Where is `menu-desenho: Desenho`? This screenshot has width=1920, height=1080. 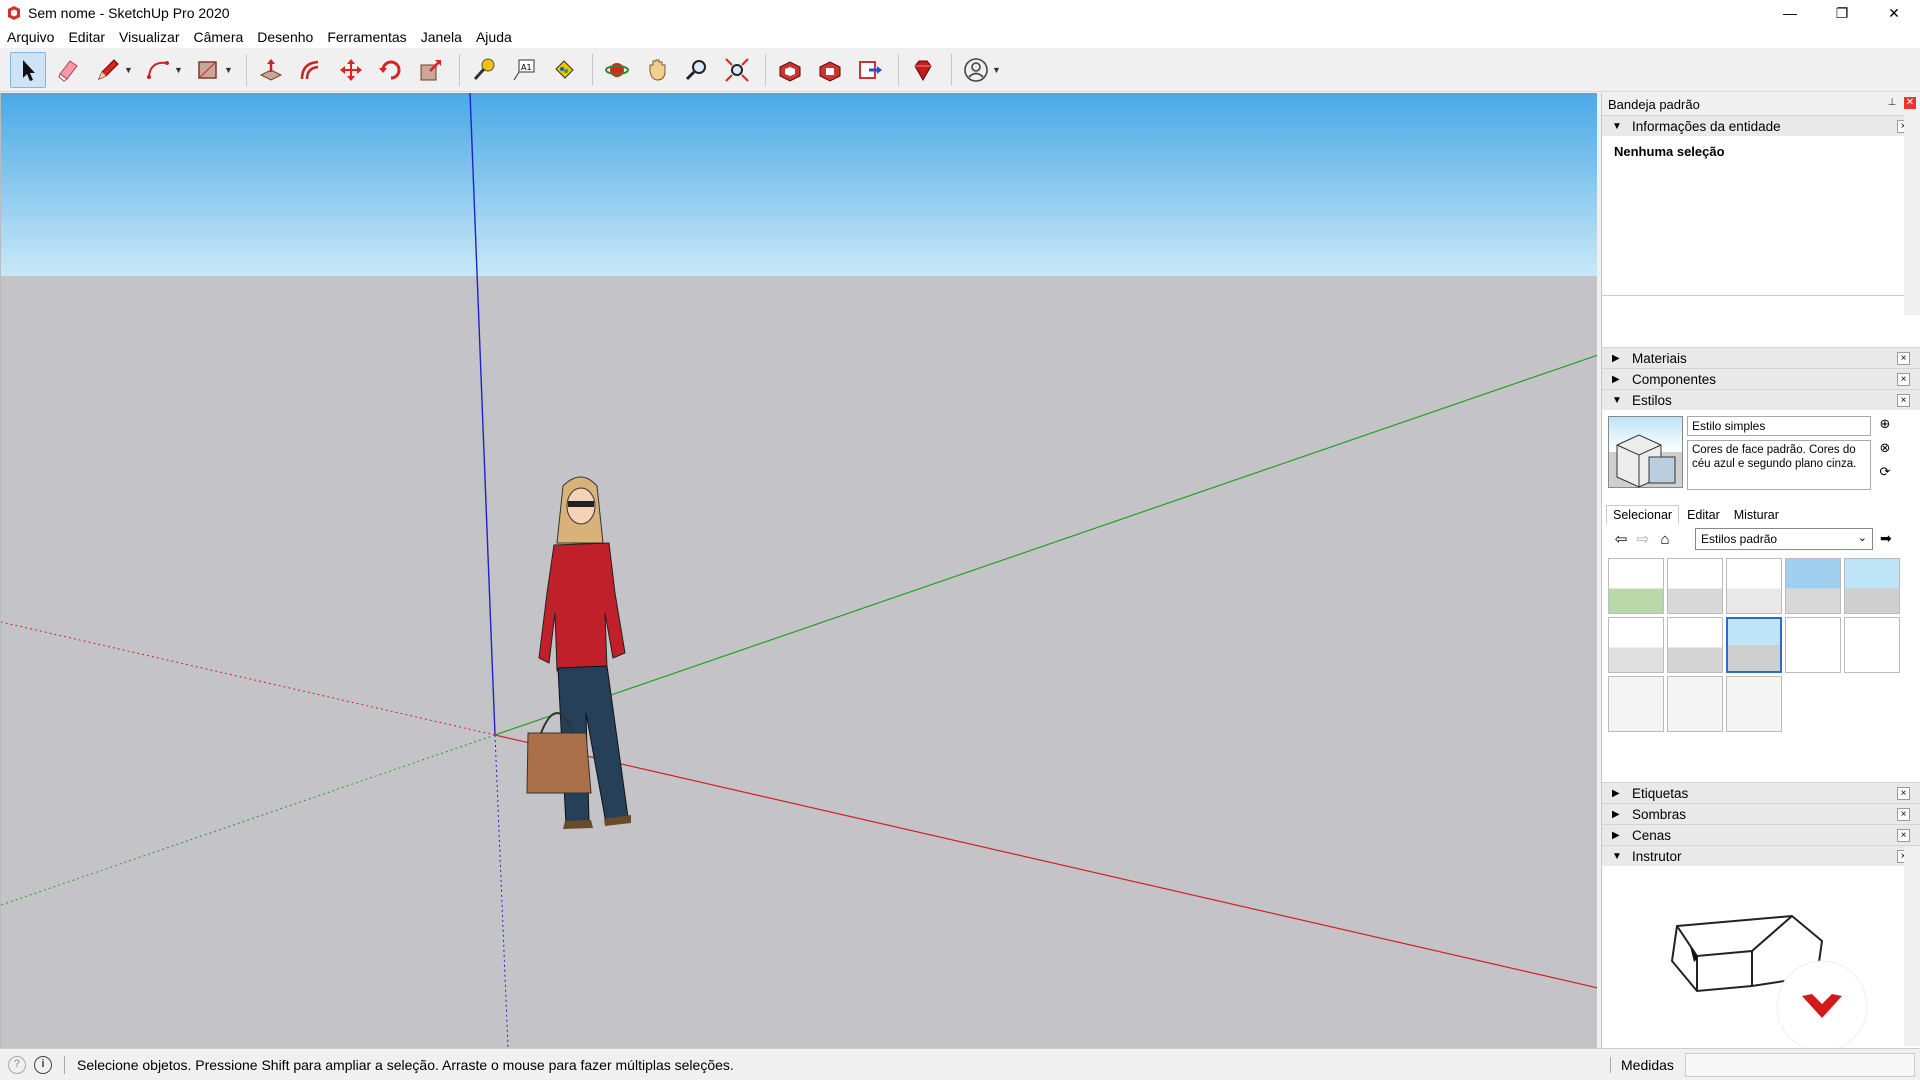 menu-desenho: Desenho is located at coordinates (285, 37).